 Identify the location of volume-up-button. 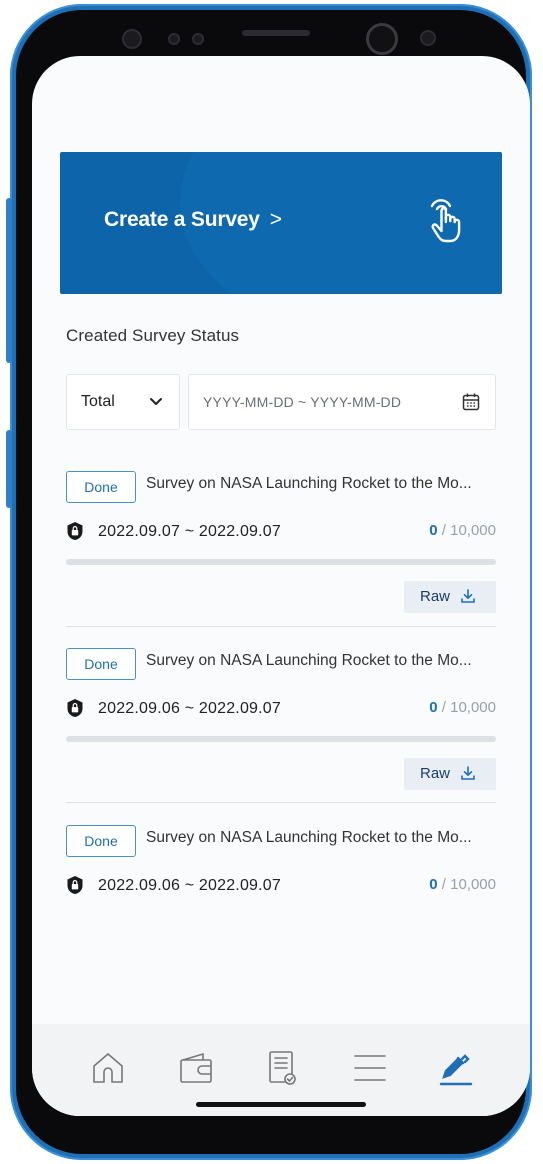
(9, 280).